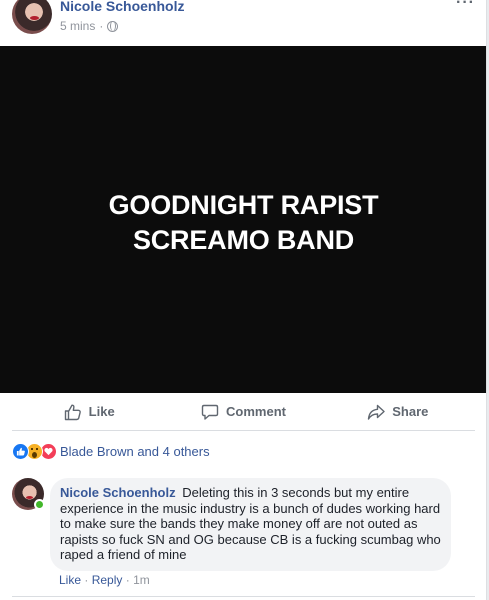  I want to click on like-button: Like, so click(89, 411).